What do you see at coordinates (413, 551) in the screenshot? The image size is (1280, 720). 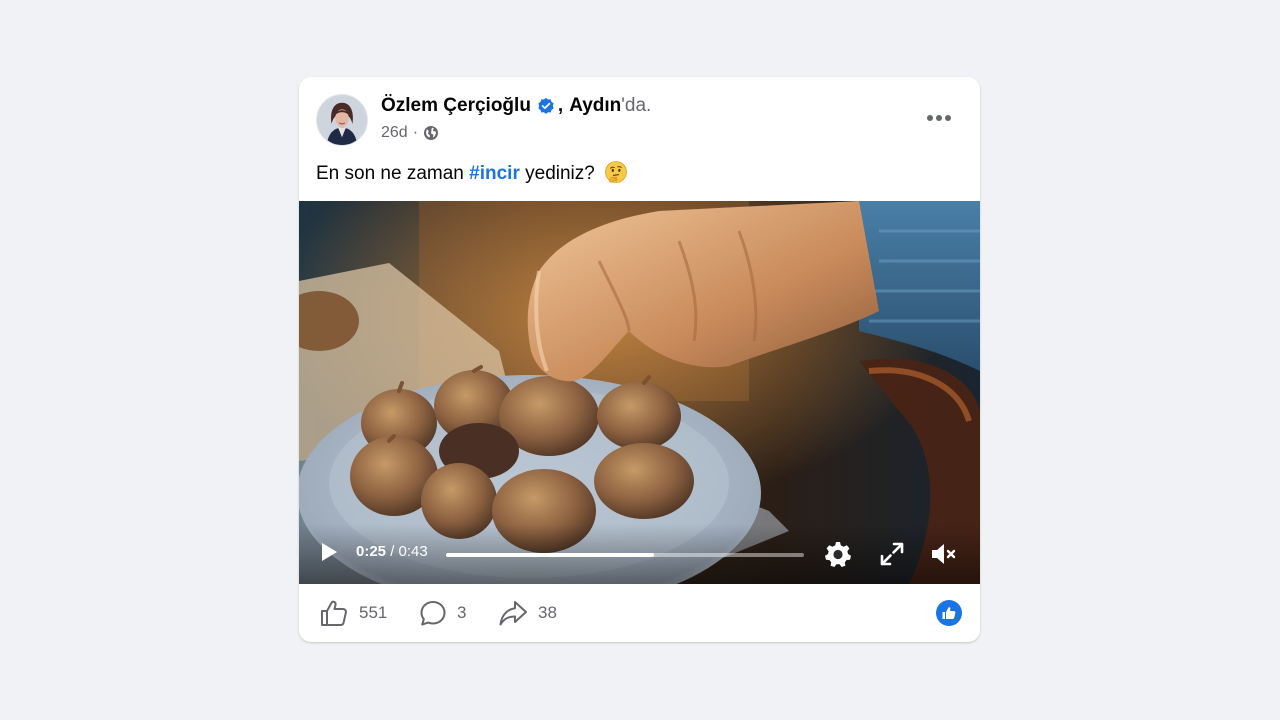 I see `total-duration: 0:43` at bounding box center [413, 551].